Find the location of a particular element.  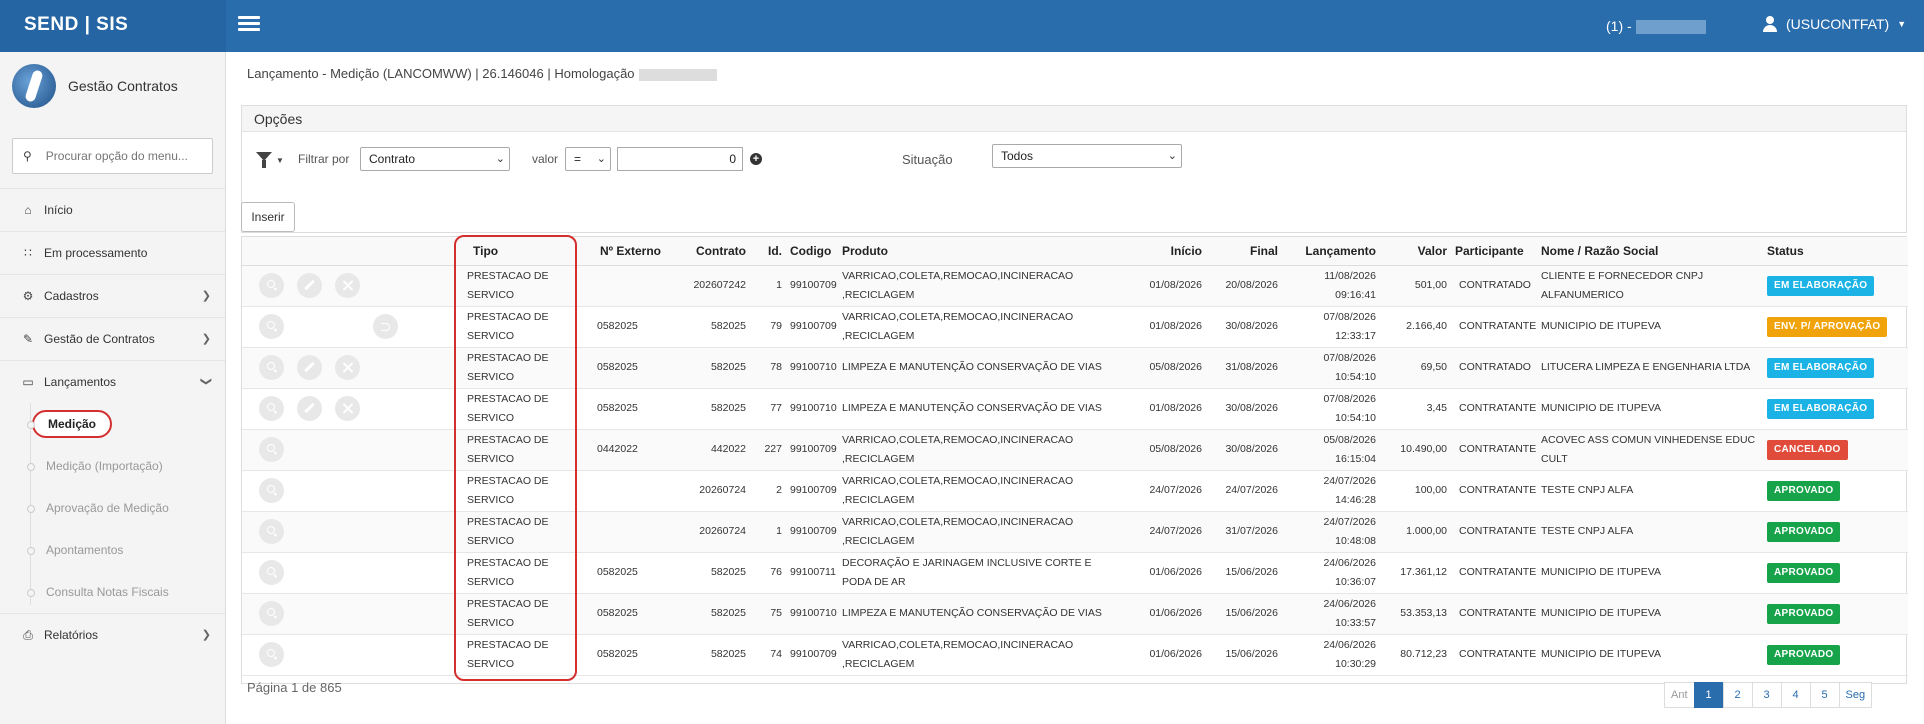

sidebar-subitem-apontamentos: Apontamentos is located at coordinates (126, 550).